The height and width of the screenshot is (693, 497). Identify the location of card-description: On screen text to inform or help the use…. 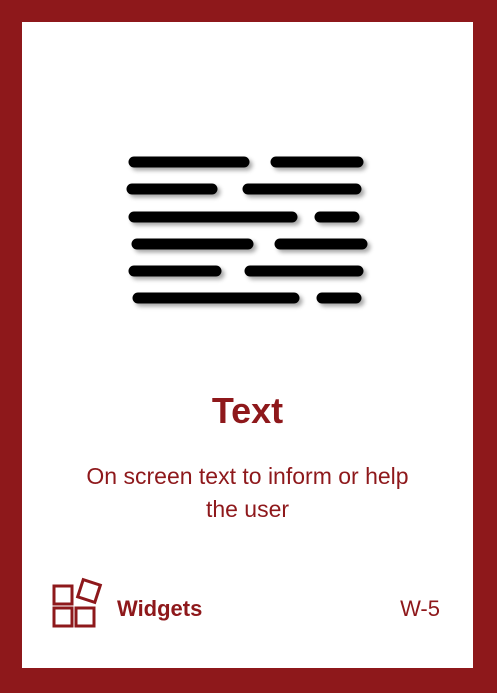
(247, 492).